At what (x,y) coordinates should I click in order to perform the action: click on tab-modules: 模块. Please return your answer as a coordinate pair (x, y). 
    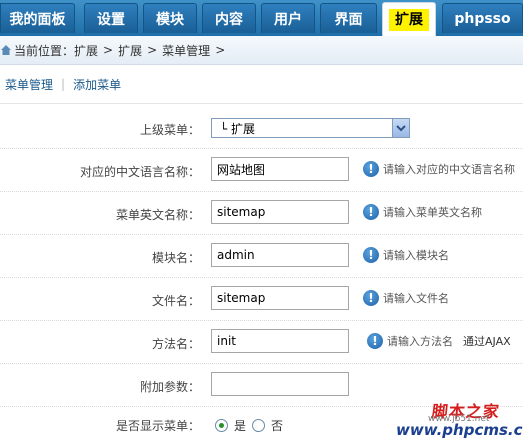
    Looking at the image, I should click on (170, 18).